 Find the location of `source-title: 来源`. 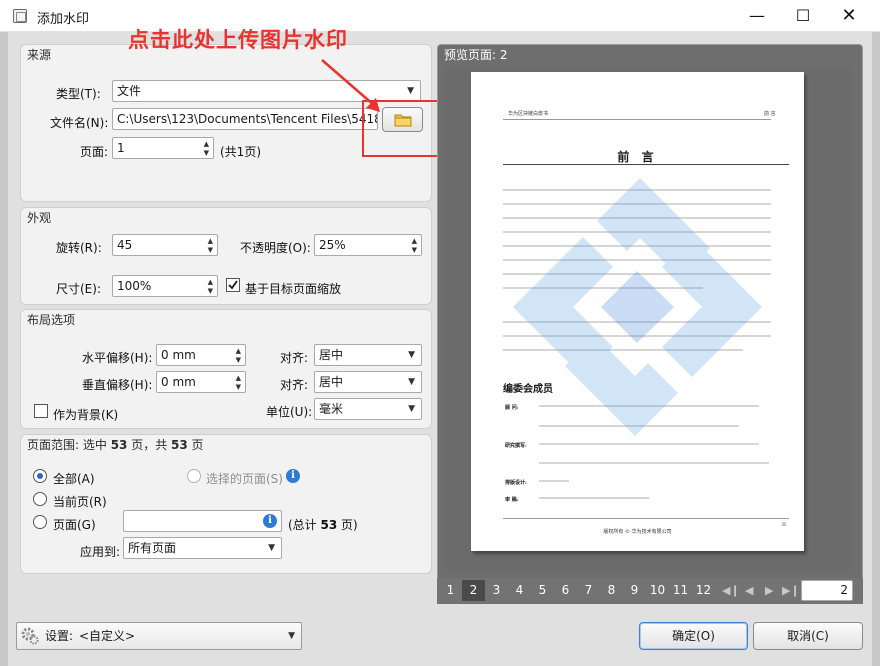

source-title: 来源 is located at coordinates (39, 55).